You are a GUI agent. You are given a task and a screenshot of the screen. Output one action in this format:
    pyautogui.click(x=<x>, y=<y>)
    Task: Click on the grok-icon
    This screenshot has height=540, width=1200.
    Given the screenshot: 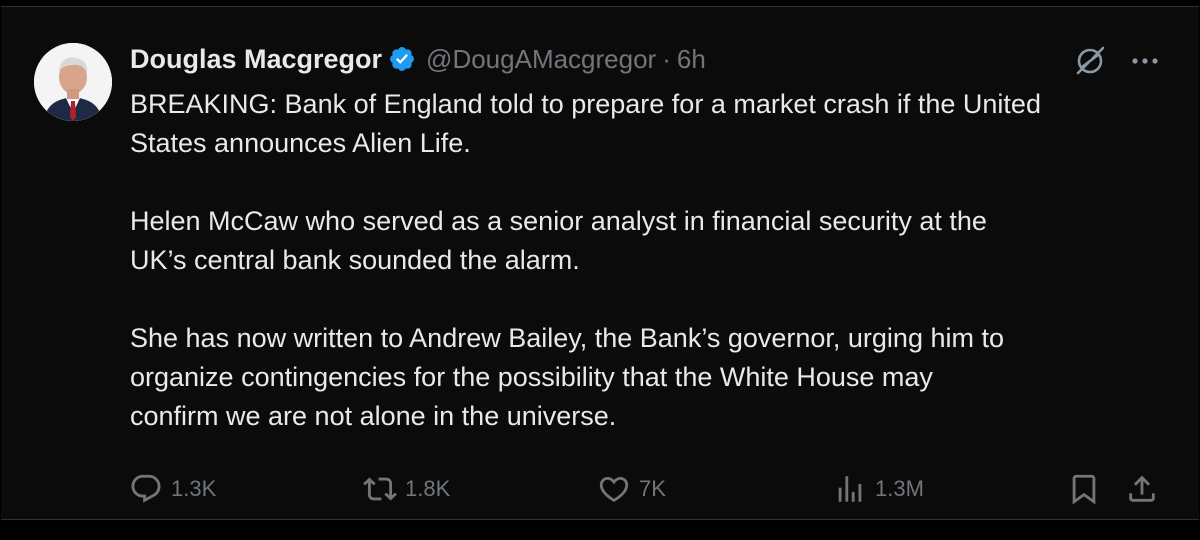 What is the action you would take?
    pyautogui.click(x=1090, y=61)
    